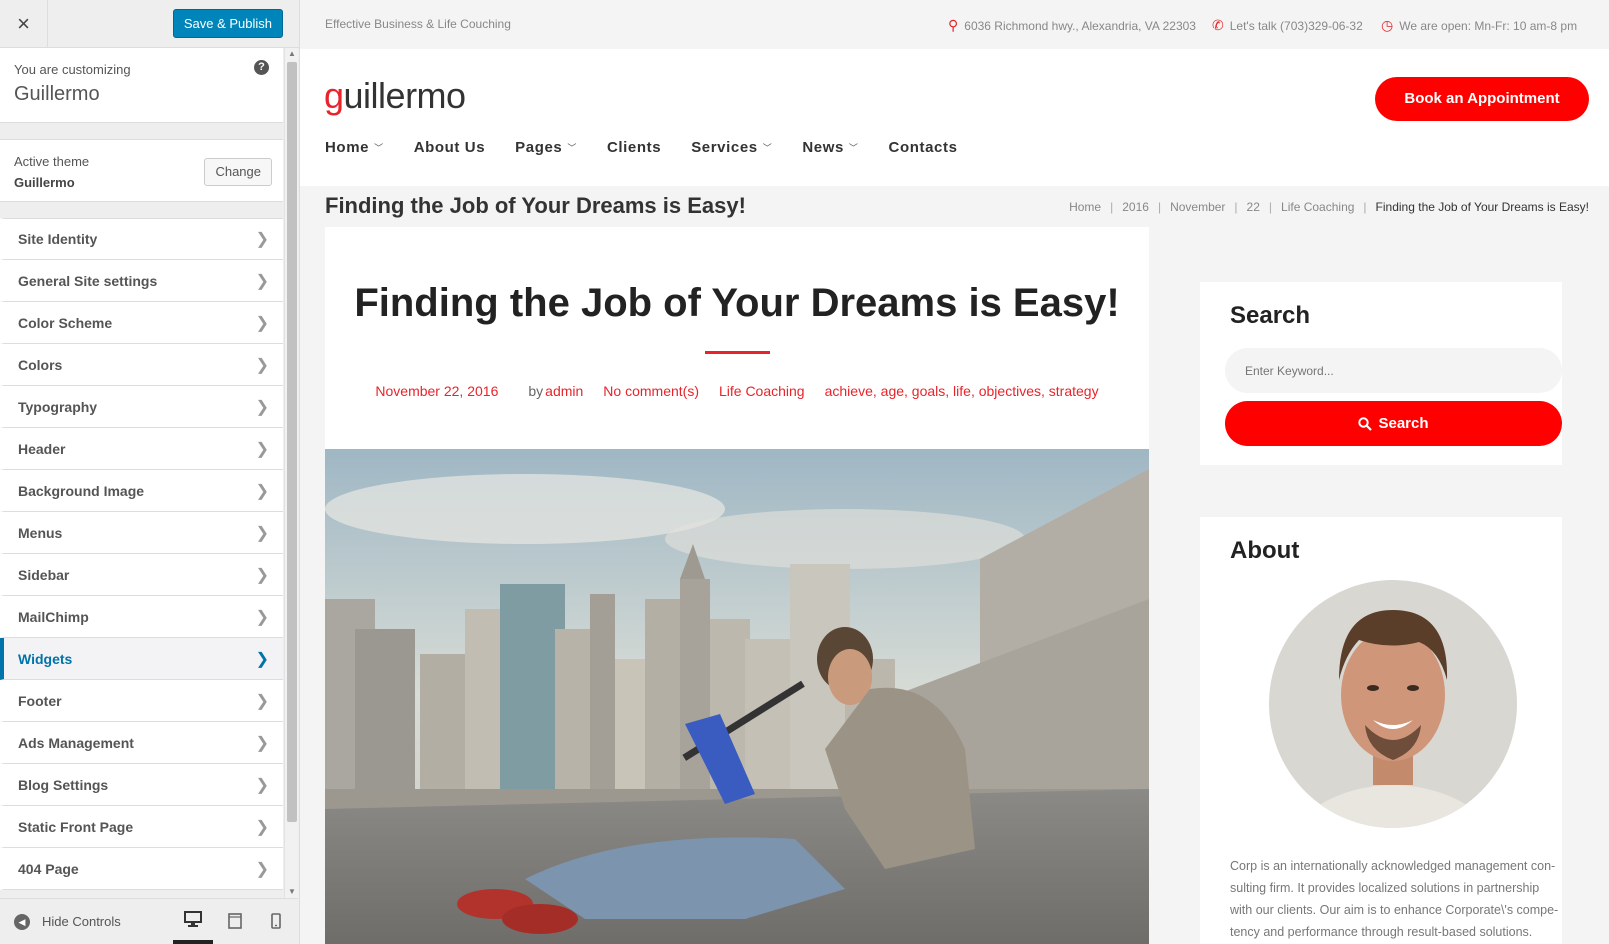 This screenshot has height=944, width=1609. What do you see at coordinates (436, 391) in the screenshot?
I see `post-date: November 22, 2016` at bounding box center [436, 391].